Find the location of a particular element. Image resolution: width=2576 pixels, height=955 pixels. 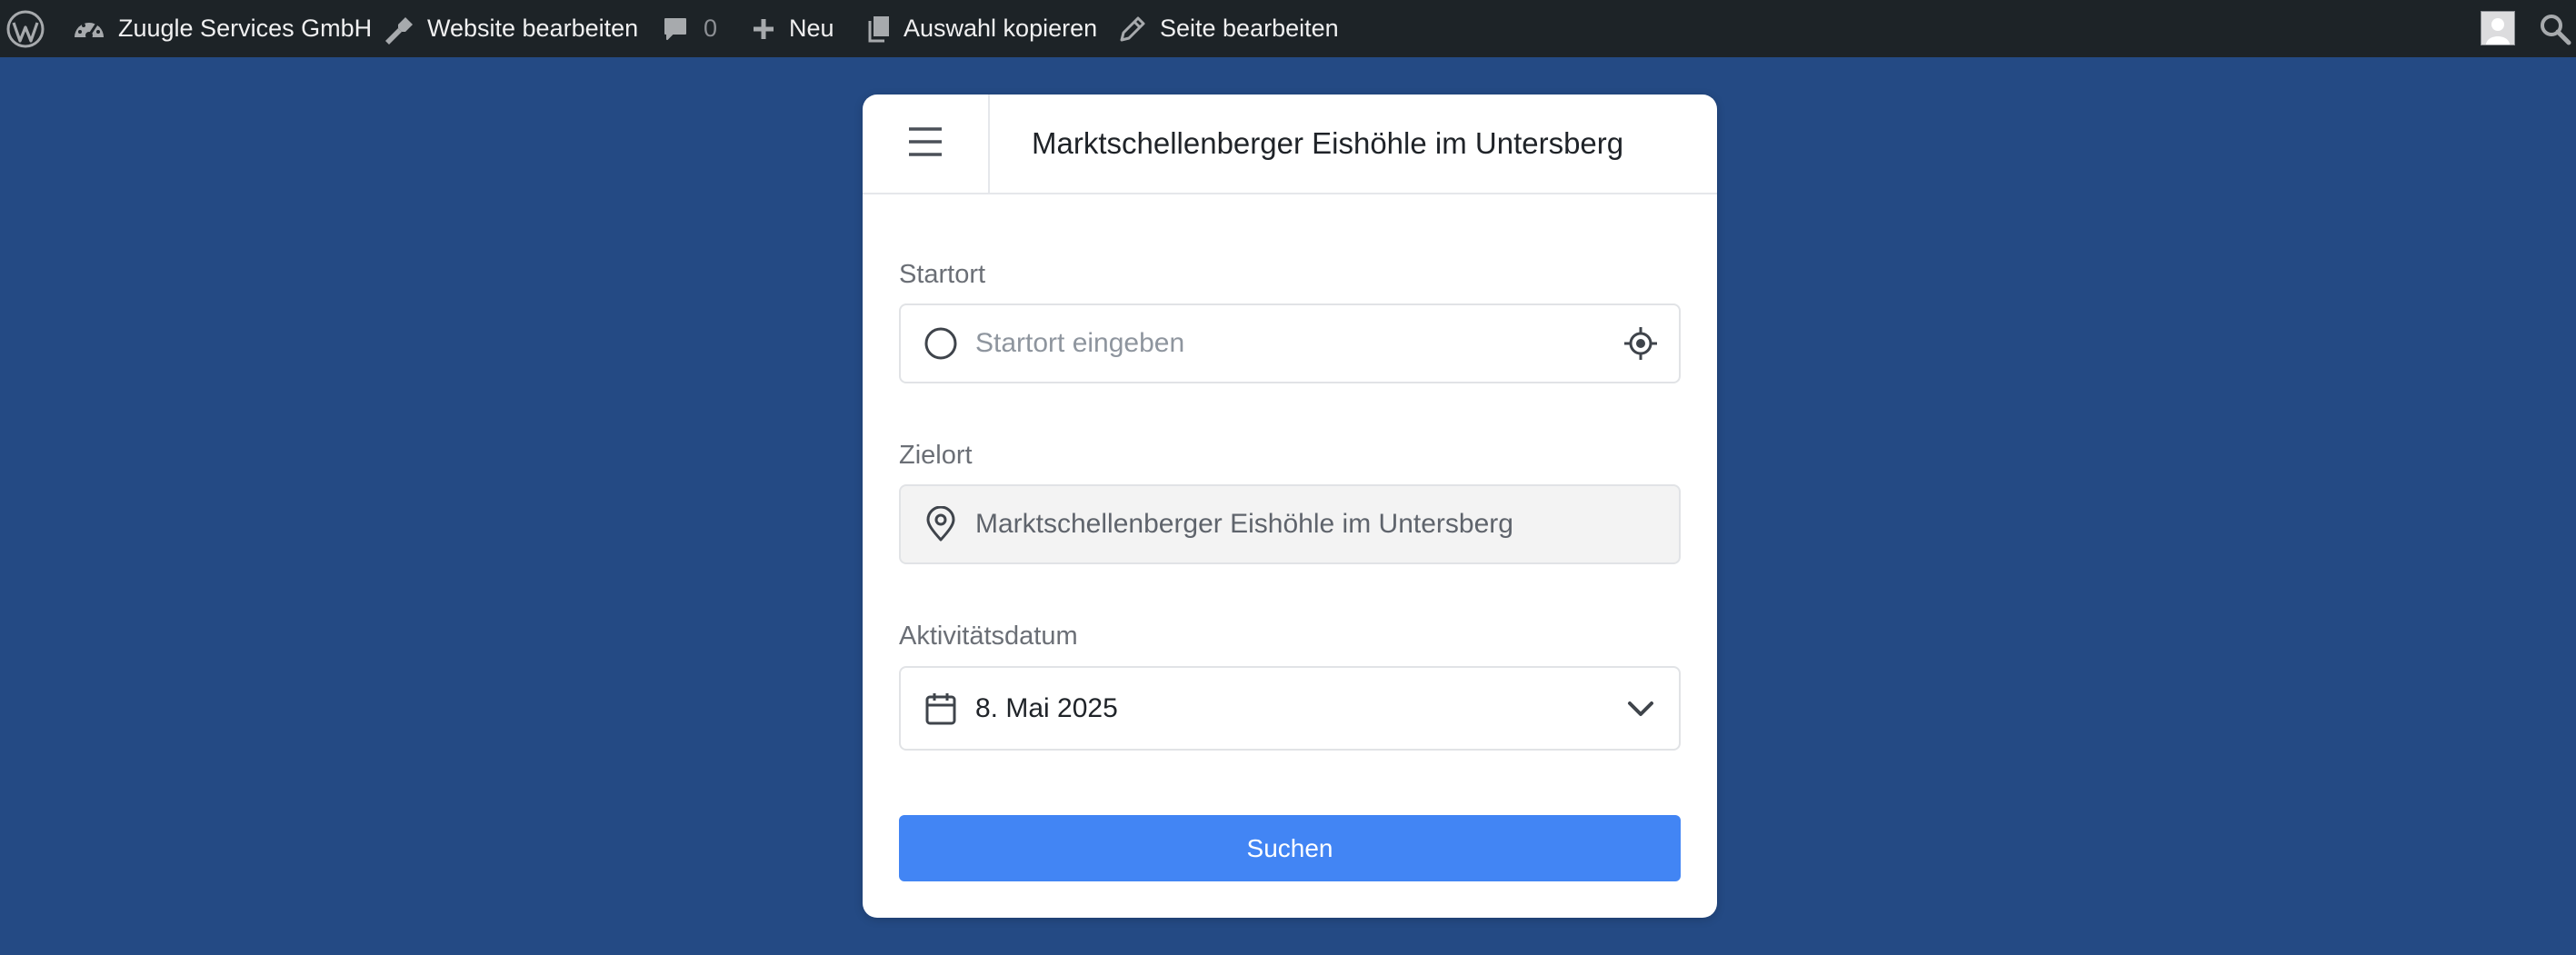

date-select: 8. Mai 2025 is located at coordinates (1290, 709).